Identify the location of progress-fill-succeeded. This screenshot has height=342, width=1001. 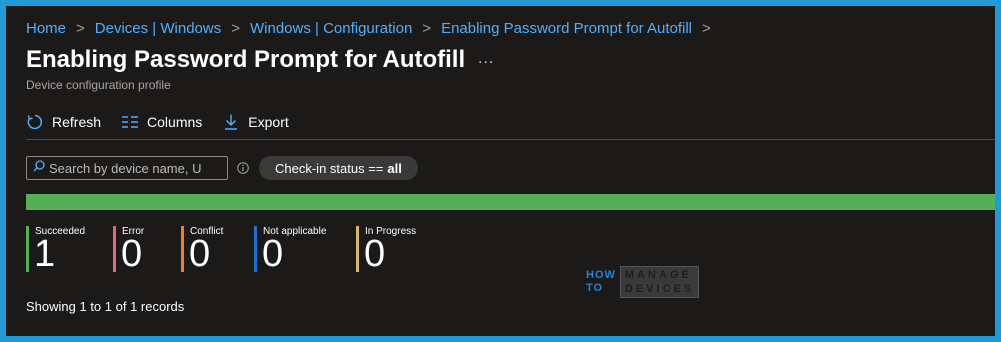
(510, 202).